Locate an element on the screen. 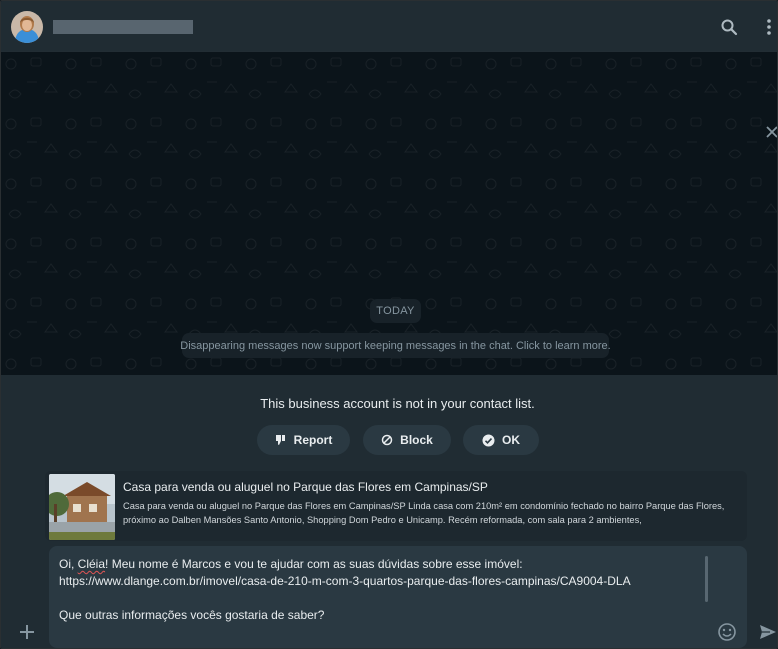 The width and height of the screenshot is (778, 649). ok-button: OK is located at coordinates (501, 440).